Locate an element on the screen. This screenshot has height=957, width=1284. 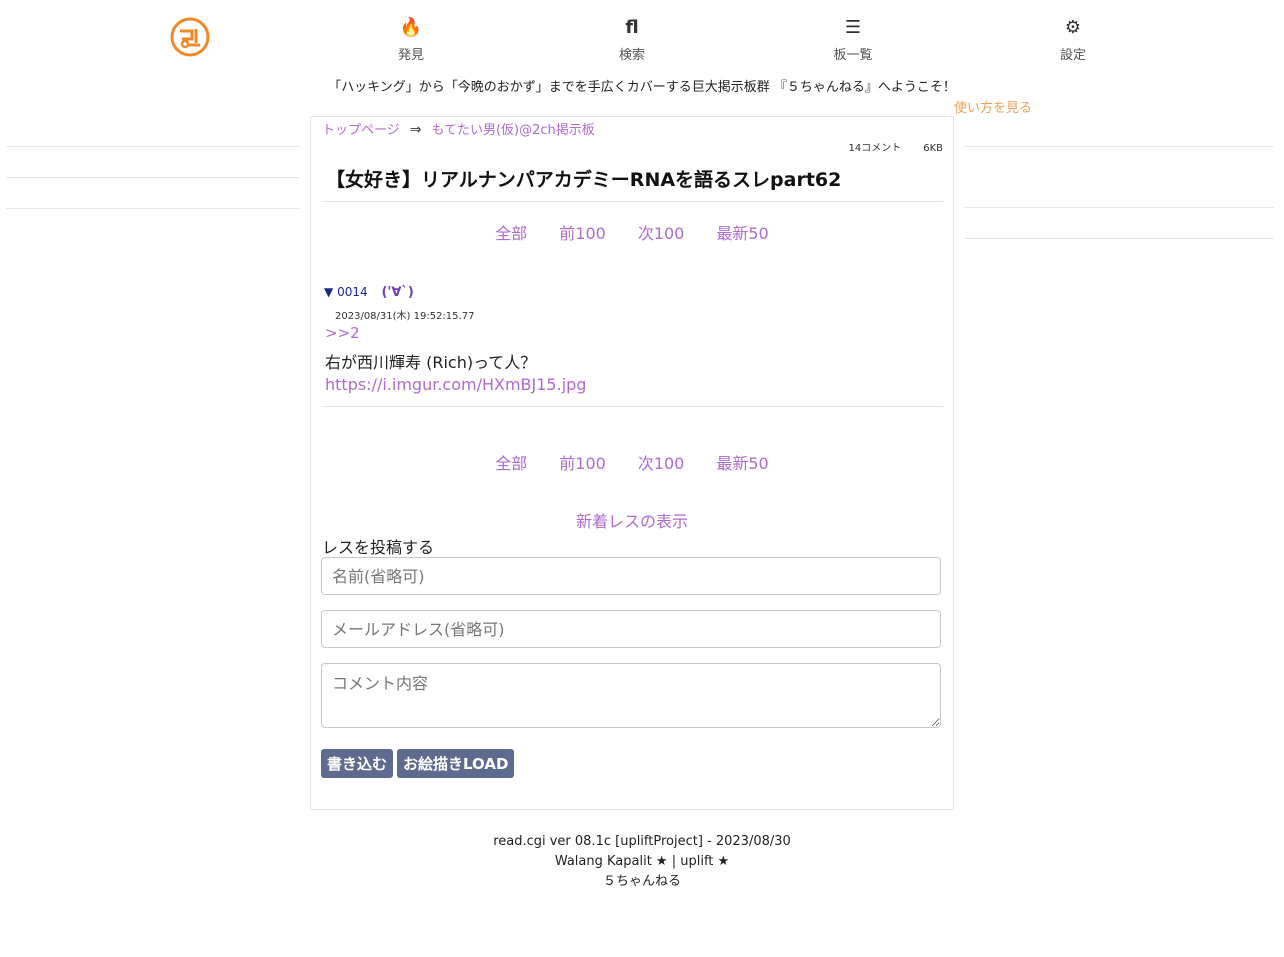
reply-form-title: レスを投稿する is located at coordinates (378, 547).